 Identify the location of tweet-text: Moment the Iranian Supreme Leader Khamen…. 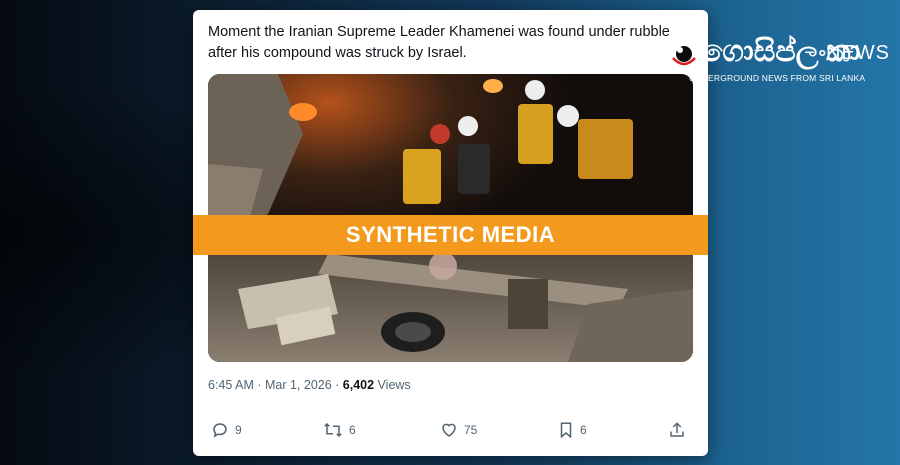
(439, 42).